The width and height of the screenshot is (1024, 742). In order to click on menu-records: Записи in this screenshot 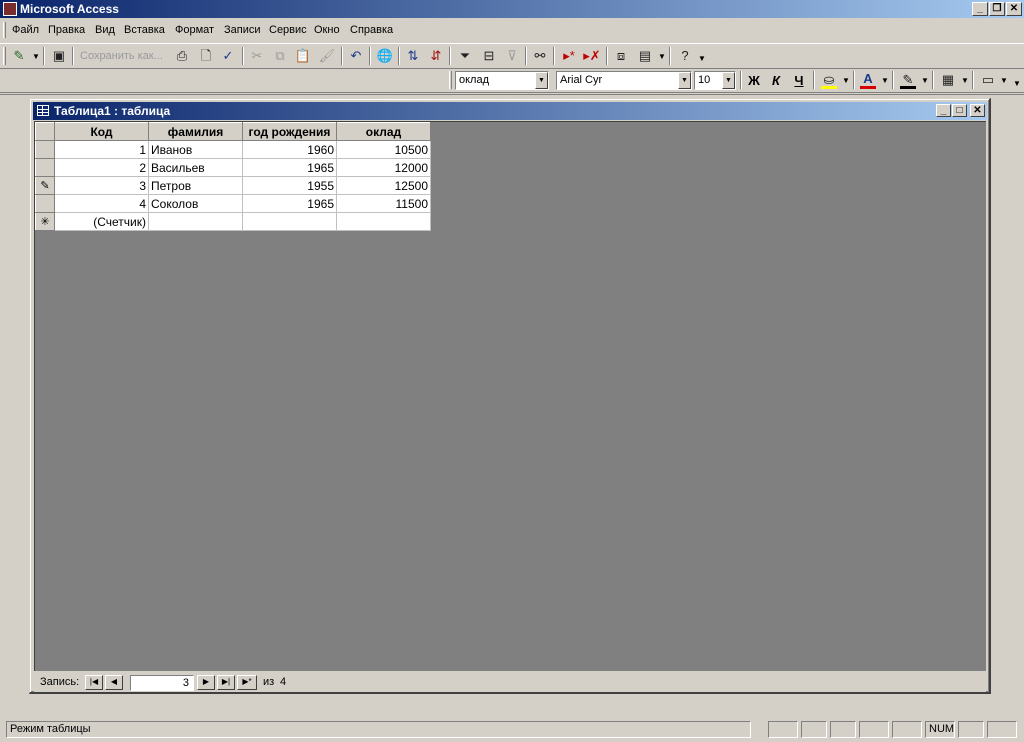, I will do `click(242, 30)`.